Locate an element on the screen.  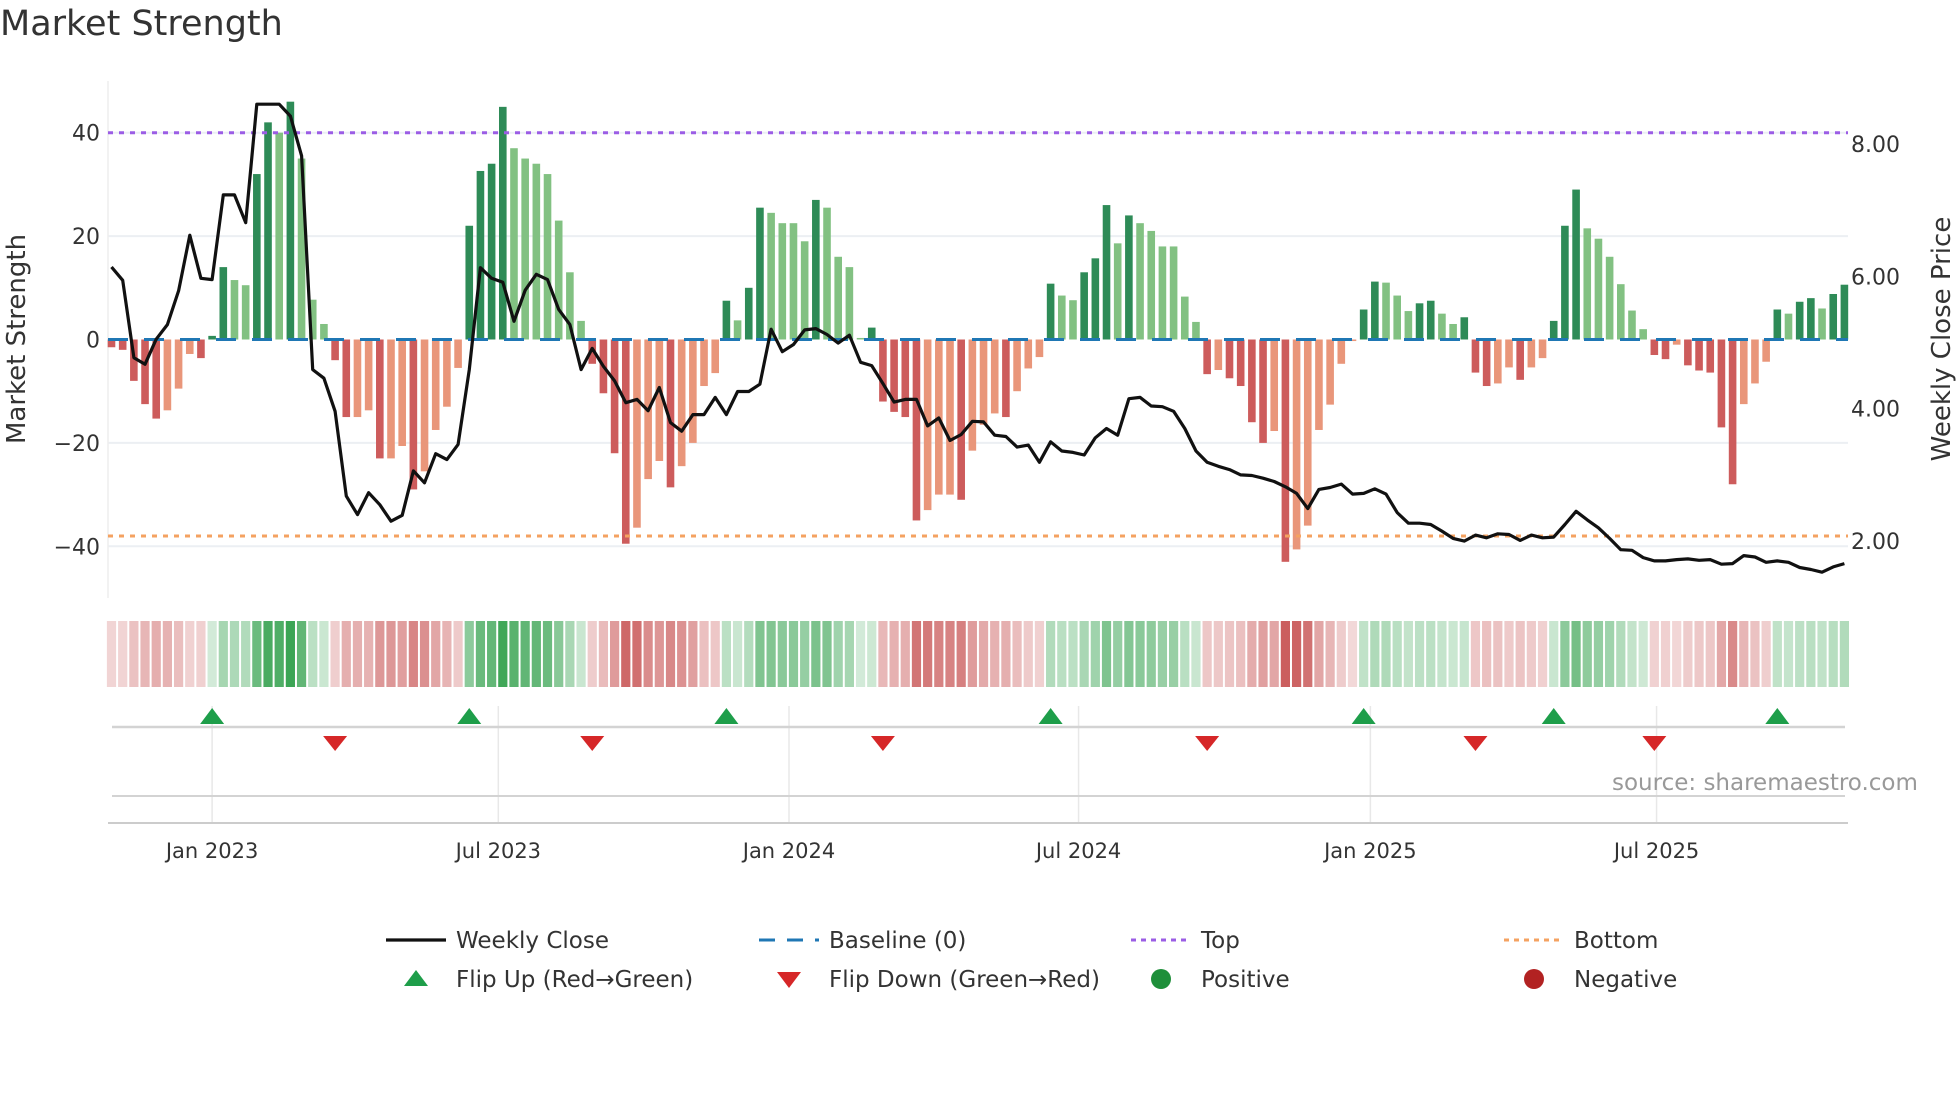
source-note: source: sharemaestro.com is located at coordinates (1765, 783).